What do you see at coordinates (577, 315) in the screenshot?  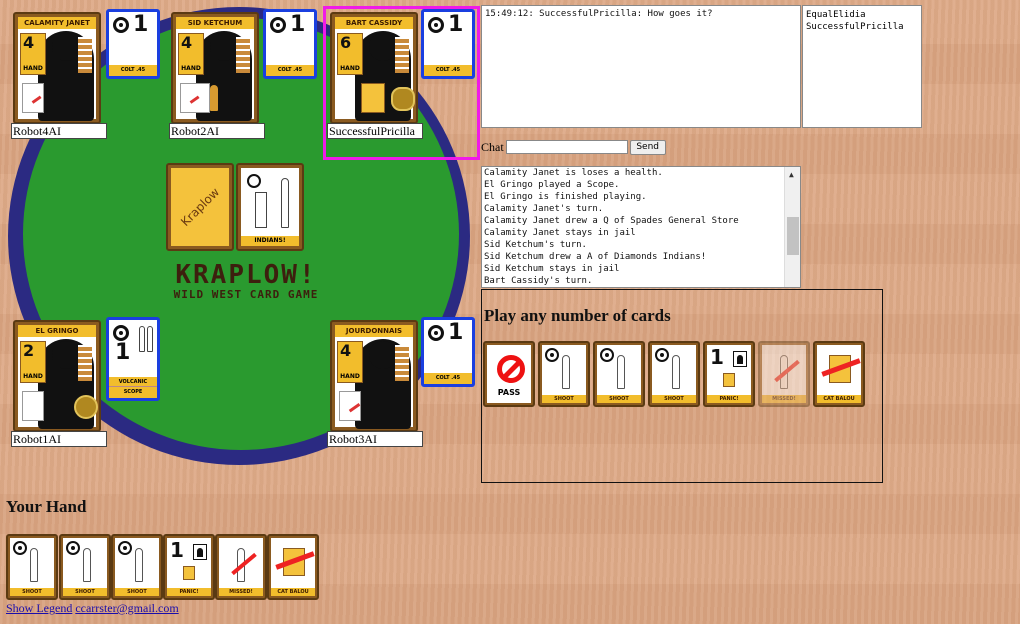 I see `action-title: Play any number of cards` at bounding box center [577, 315].